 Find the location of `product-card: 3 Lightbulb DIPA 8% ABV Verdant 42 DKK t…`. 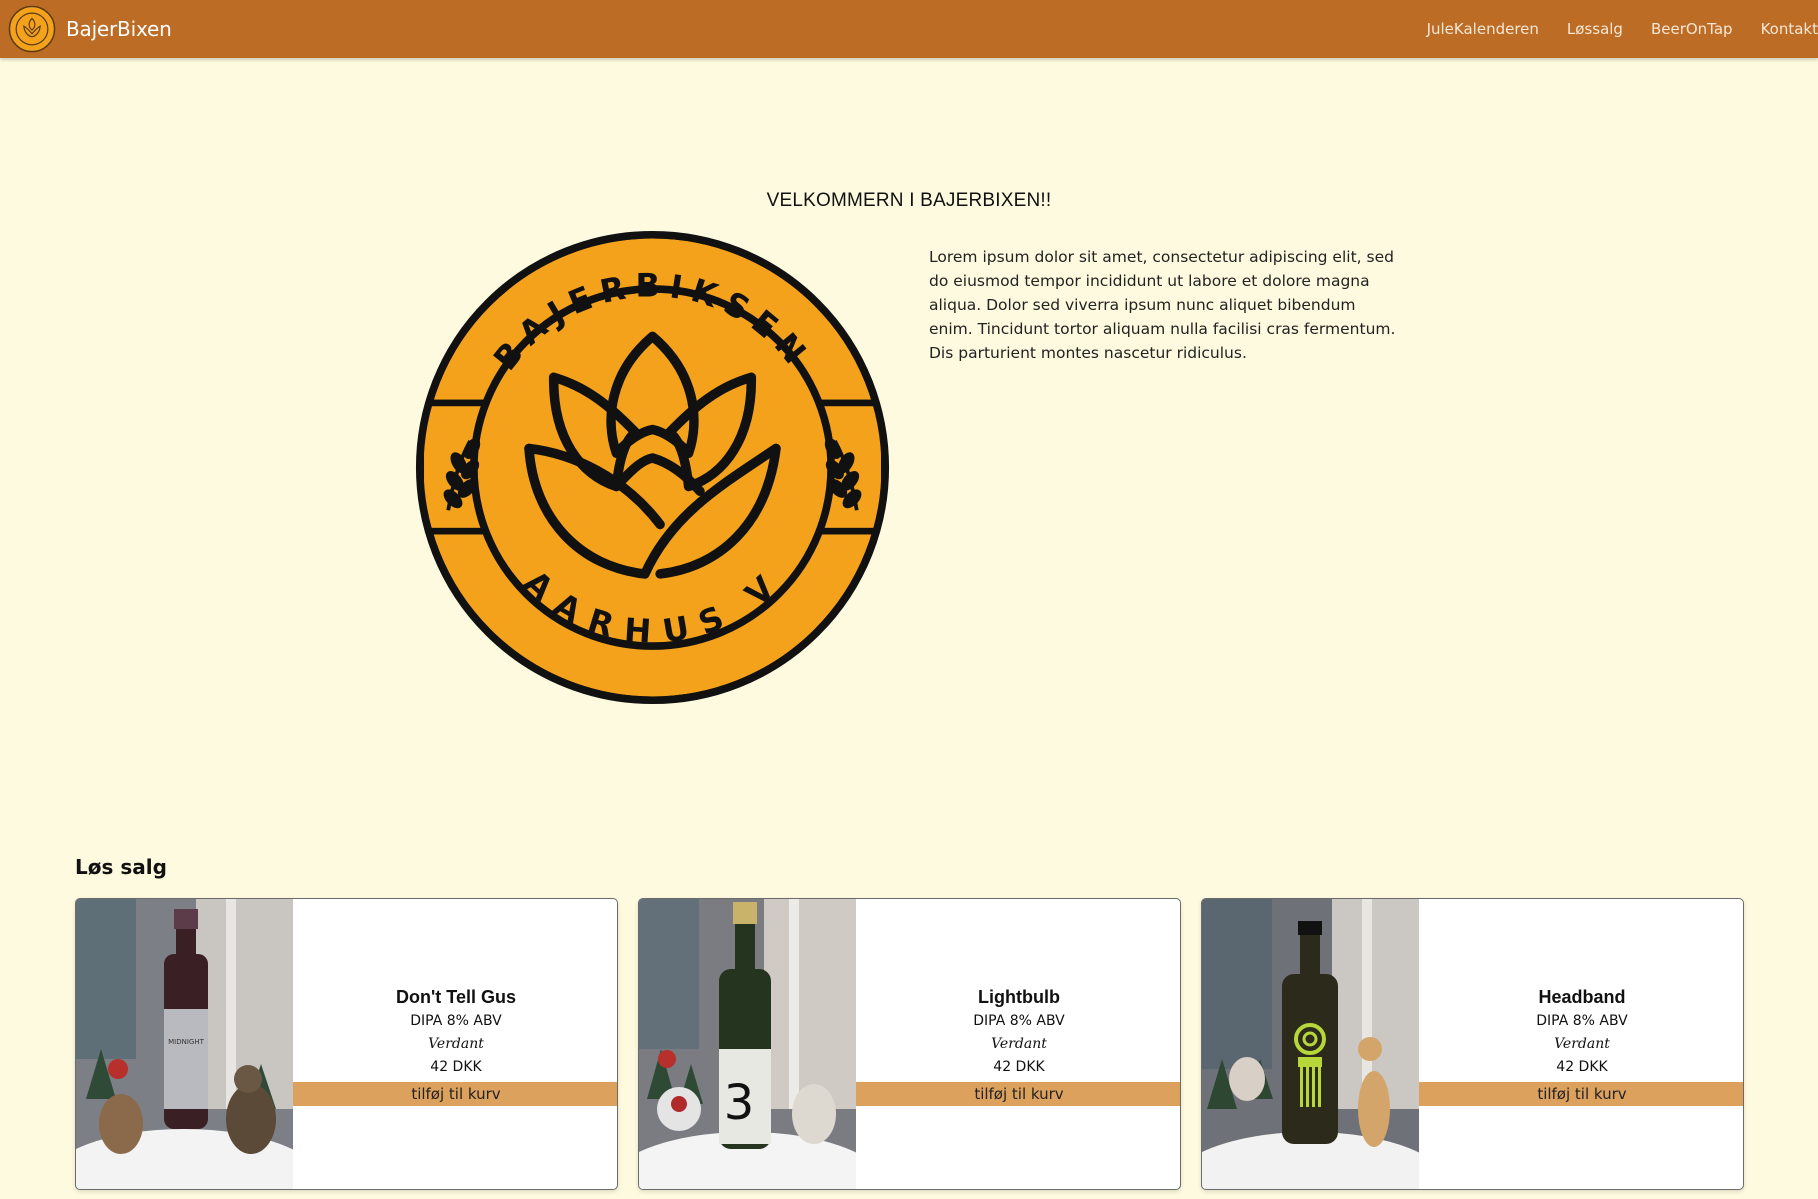

product-card: 3 Lightbulb DIPA 8% ABV Verdant 42 DKK t… is located at coordinates (909, 1044).